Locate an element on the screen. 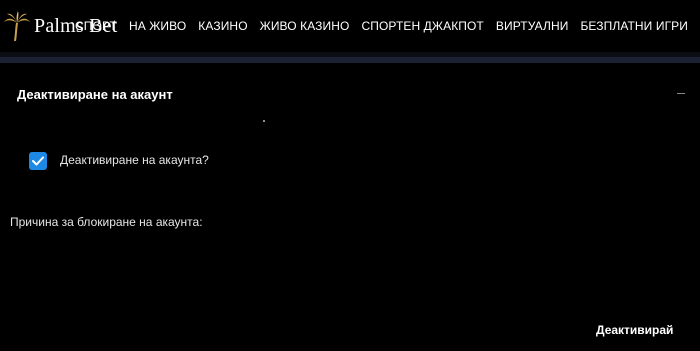 This screenshot has width=700, height=351. nav-item-casino: КАЗИНО is located at coordinates (222, 26).